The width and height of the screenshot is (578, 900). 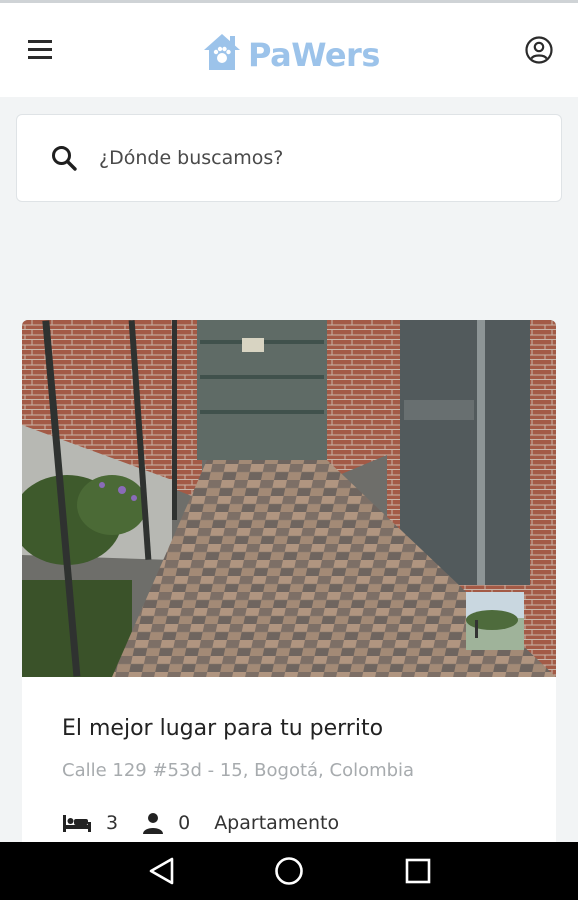 I want to click on guests-count: 0, so click(x=184, y=823).